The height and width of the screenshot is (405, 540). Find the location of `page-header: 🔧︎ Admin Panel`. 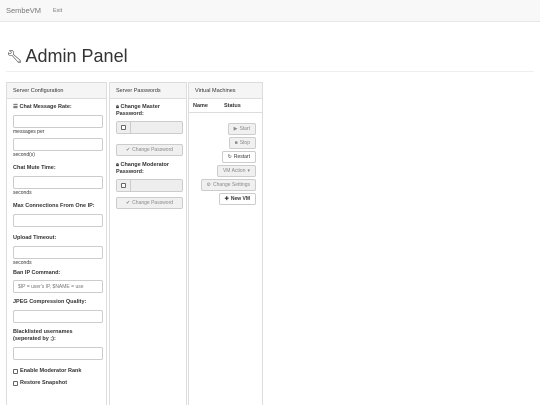

page-header: 🔧︎ Admin Panel is located at coordinates (67, 56).